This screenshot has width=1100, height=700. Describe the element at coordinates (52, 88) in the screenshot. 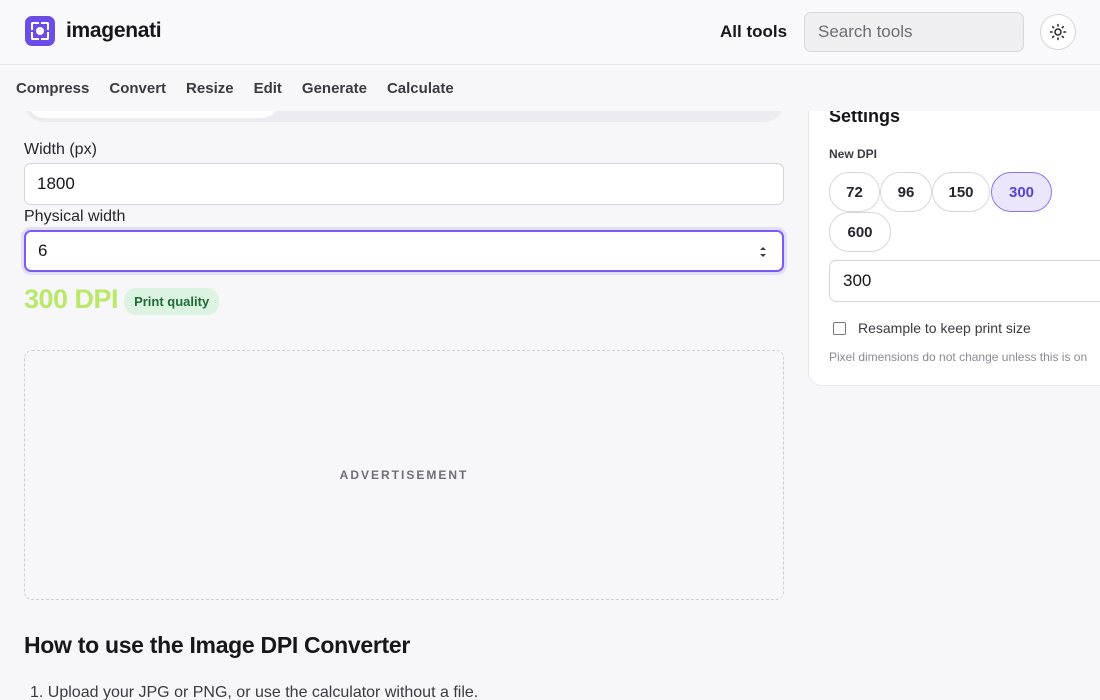

I see `nav-item-compress: Compress` at that location.